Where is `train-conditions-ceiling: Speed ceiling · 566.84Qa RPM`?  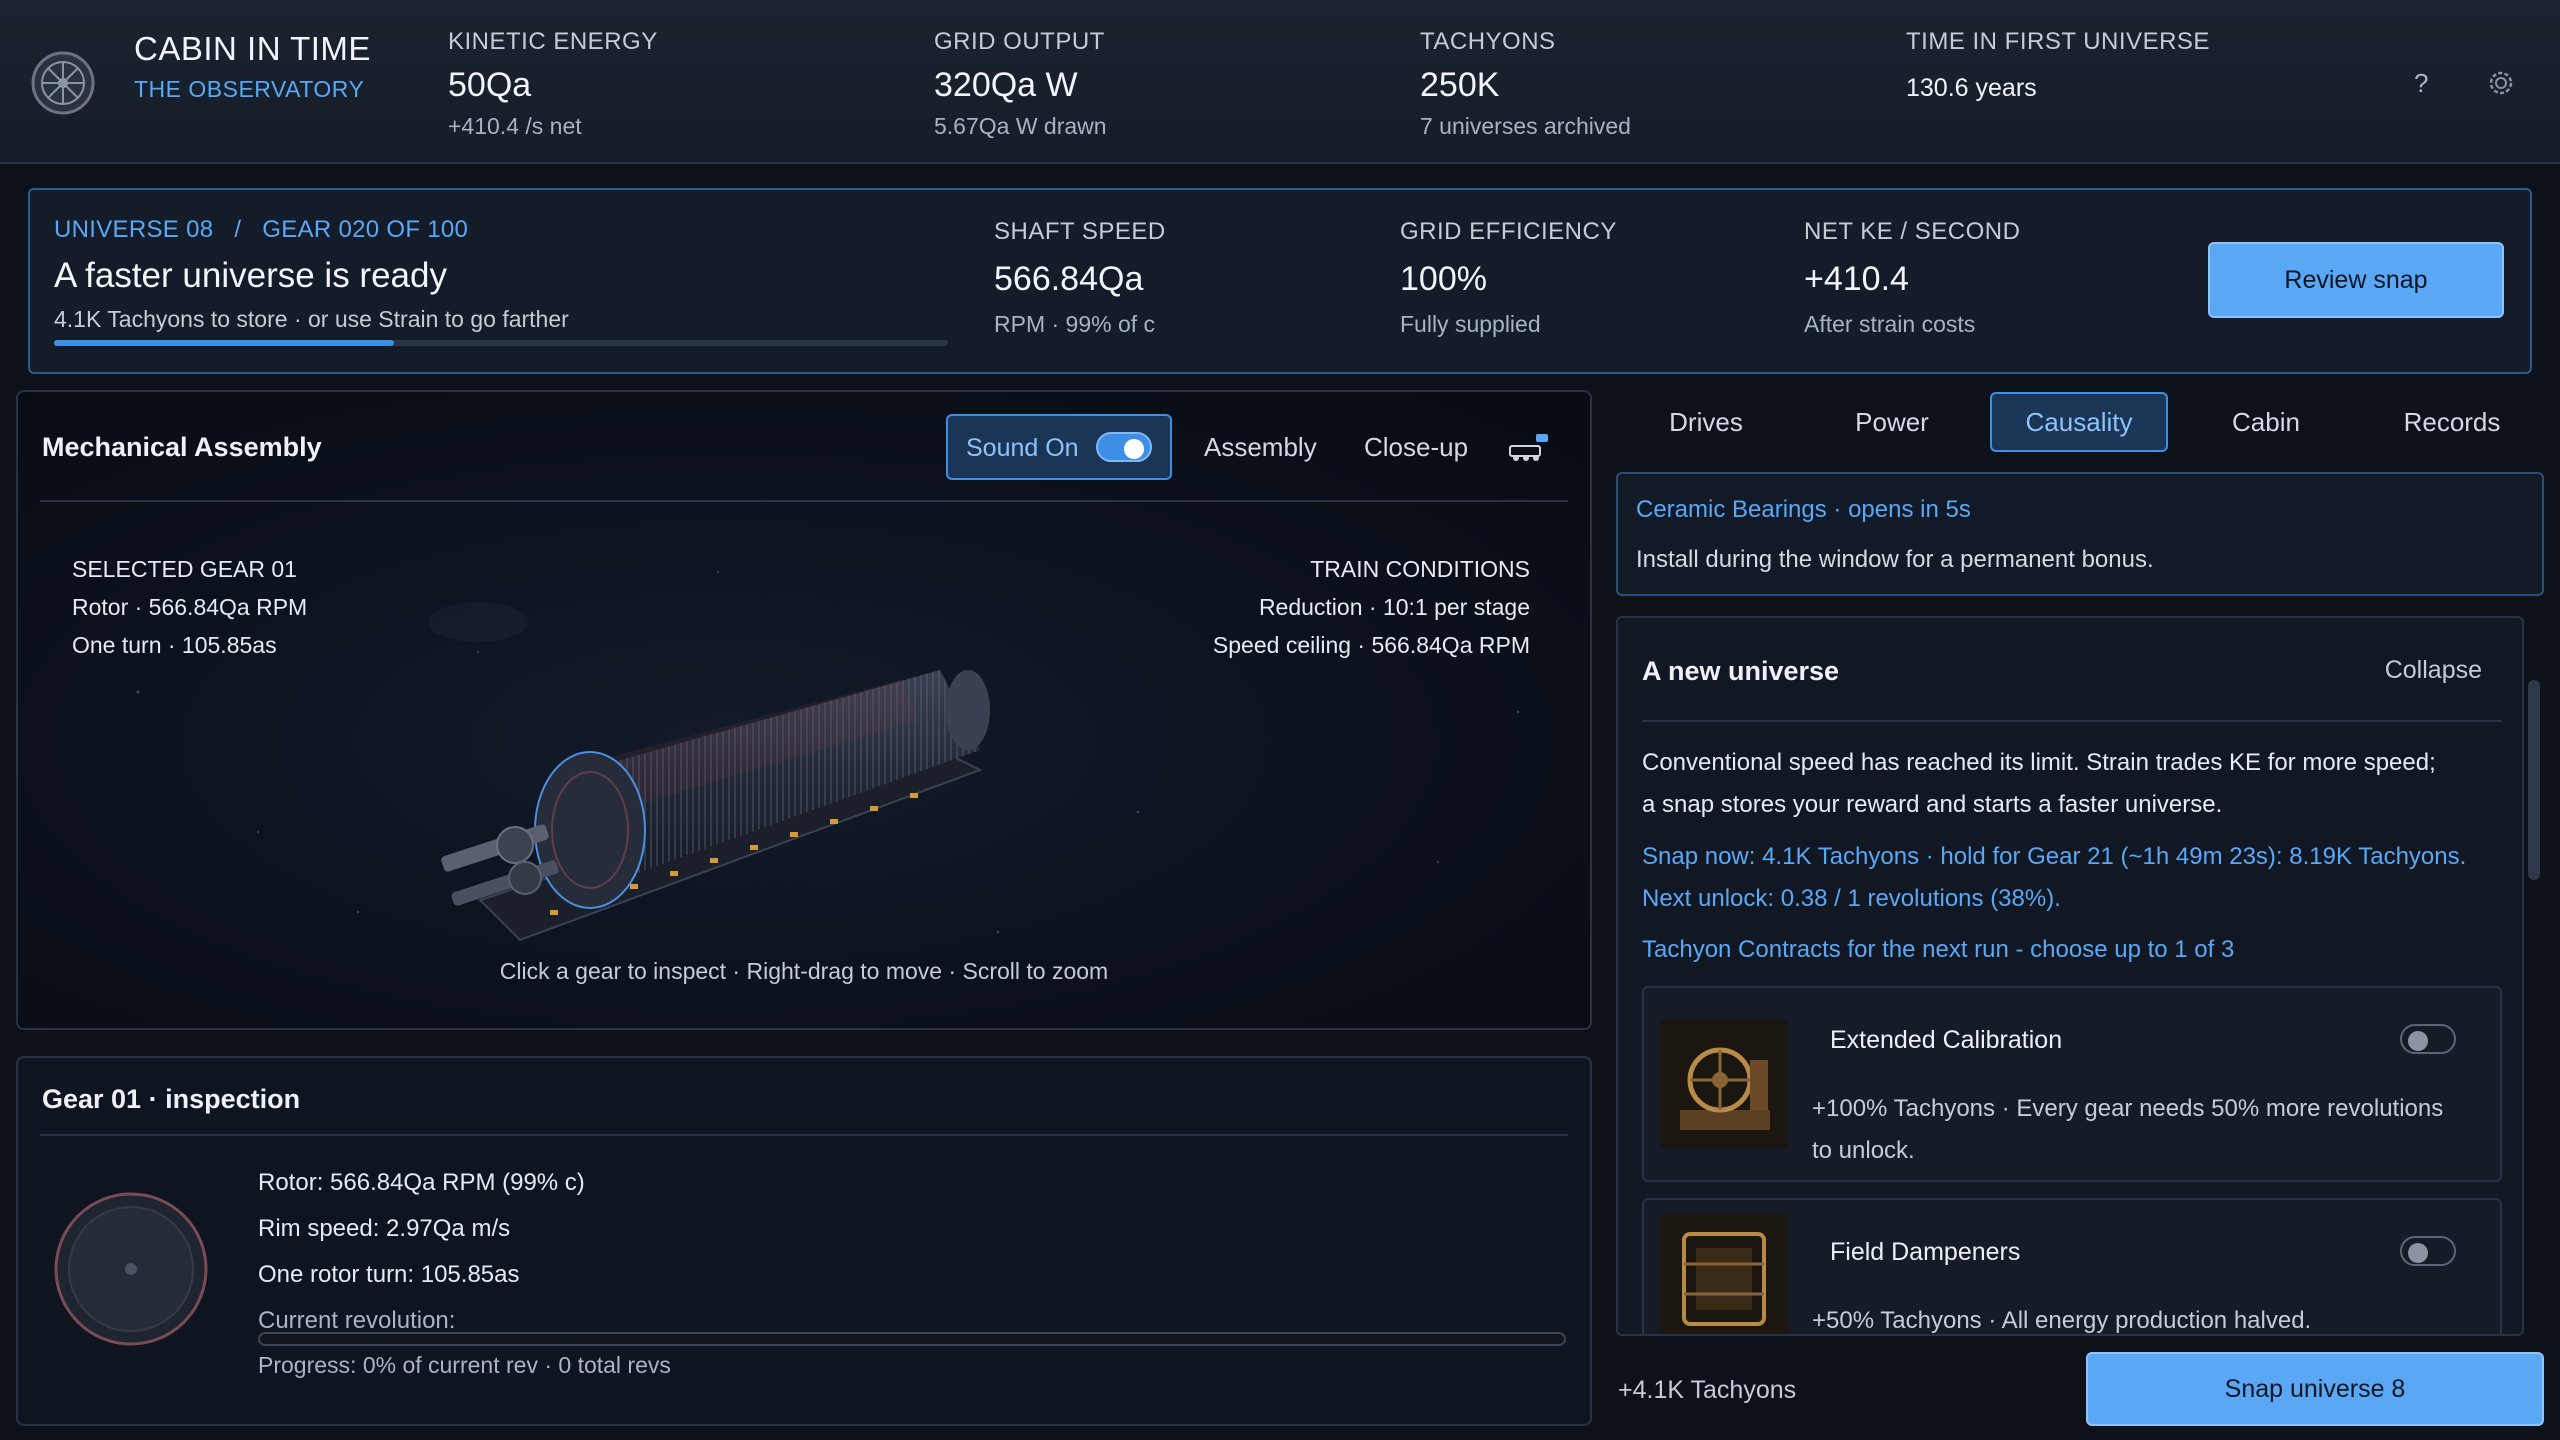
train-conditions-ceiling: Speed ceiling · 566.84Qa RPM is located at coordinates (1371, 645).